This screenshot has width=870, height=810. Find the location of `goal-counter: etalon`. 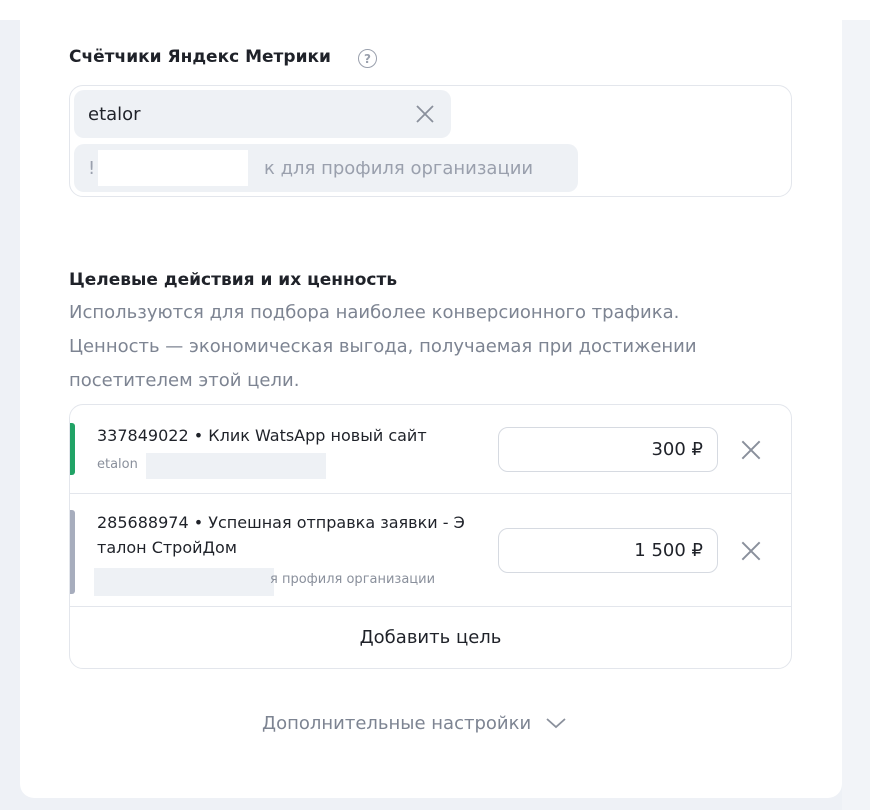

goal-counter: etalon is located at coordinates (117, 464).